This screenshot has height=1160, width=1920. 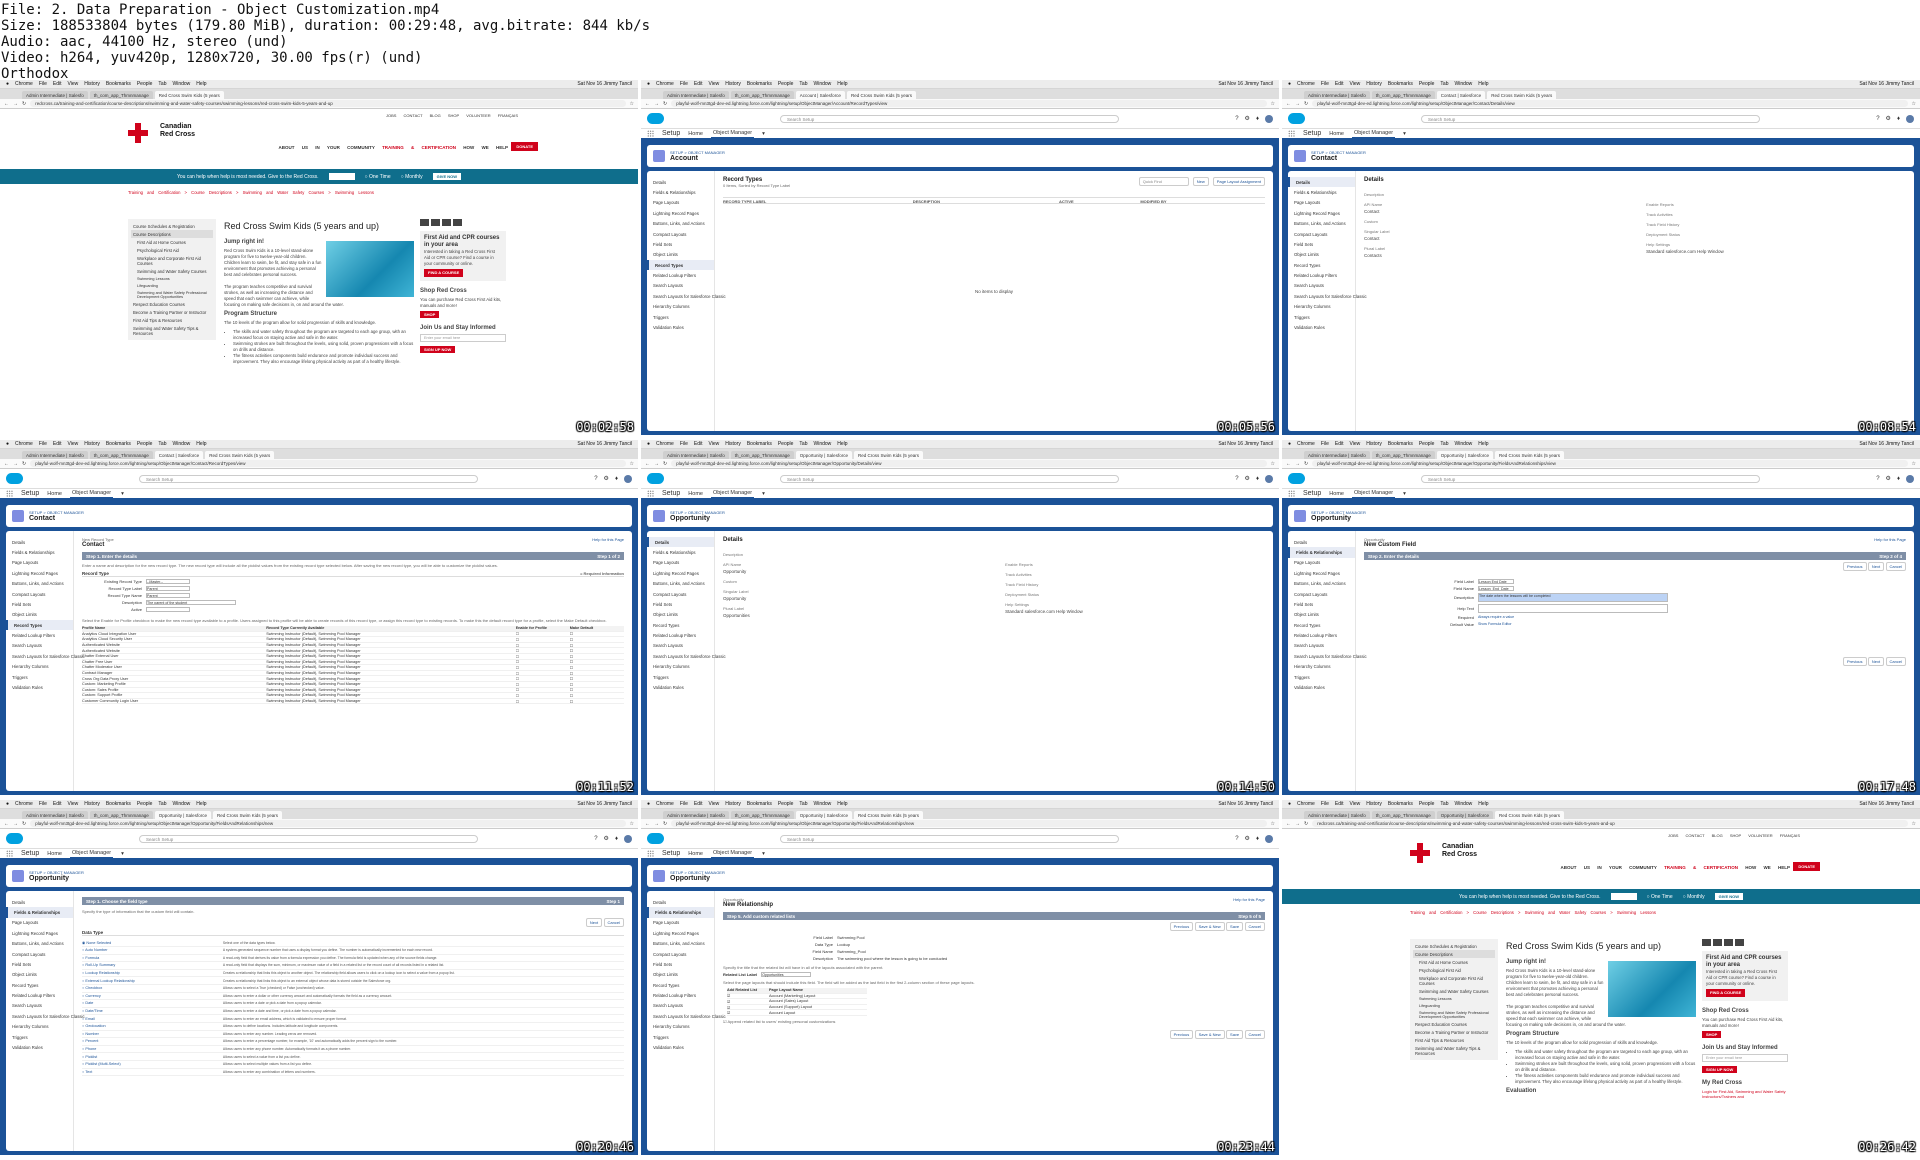 What do you see at coordinates (1496, 588) in the screenshot?
I see `form-input: Lesson_End_Date` at bounding box center [1496, 588].